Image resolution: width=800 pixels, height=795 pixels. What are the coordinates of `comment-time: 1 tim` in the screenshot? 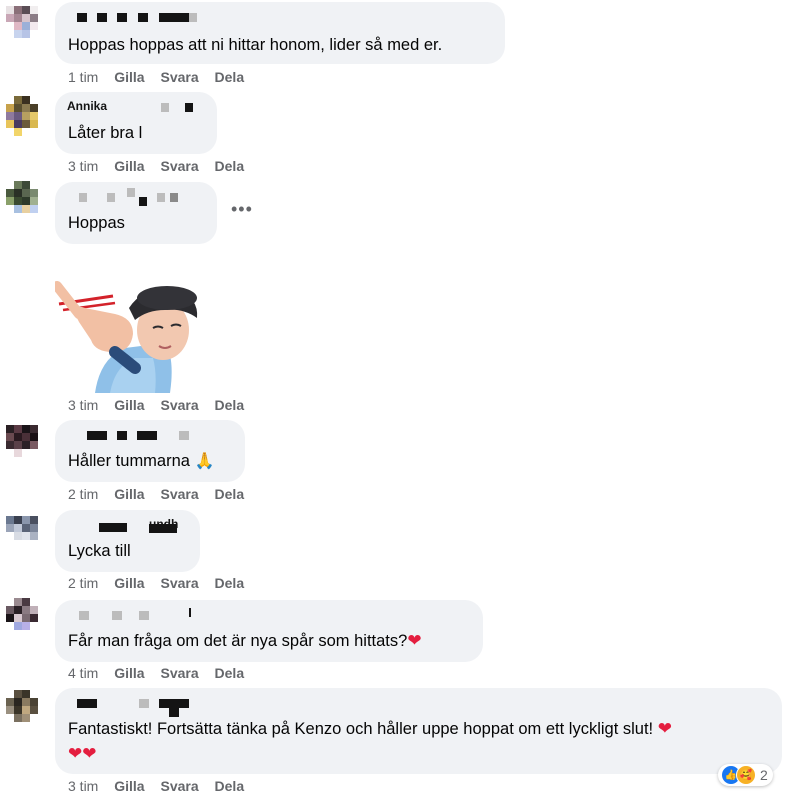 It's located at (83, 77).